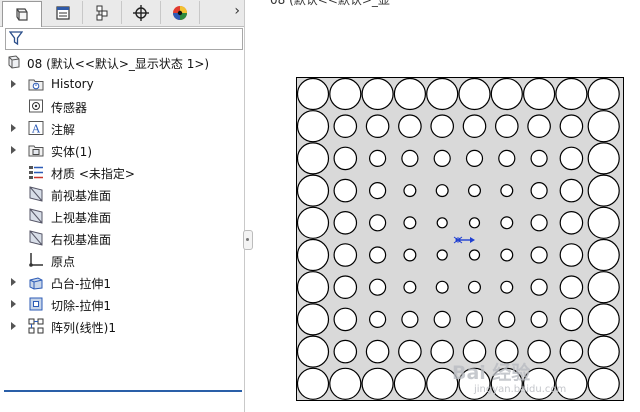  What do you see at coordinates (102, 12) in the screenshot?
I see `tab-configuration-manager` at bounding box center [102, 12].